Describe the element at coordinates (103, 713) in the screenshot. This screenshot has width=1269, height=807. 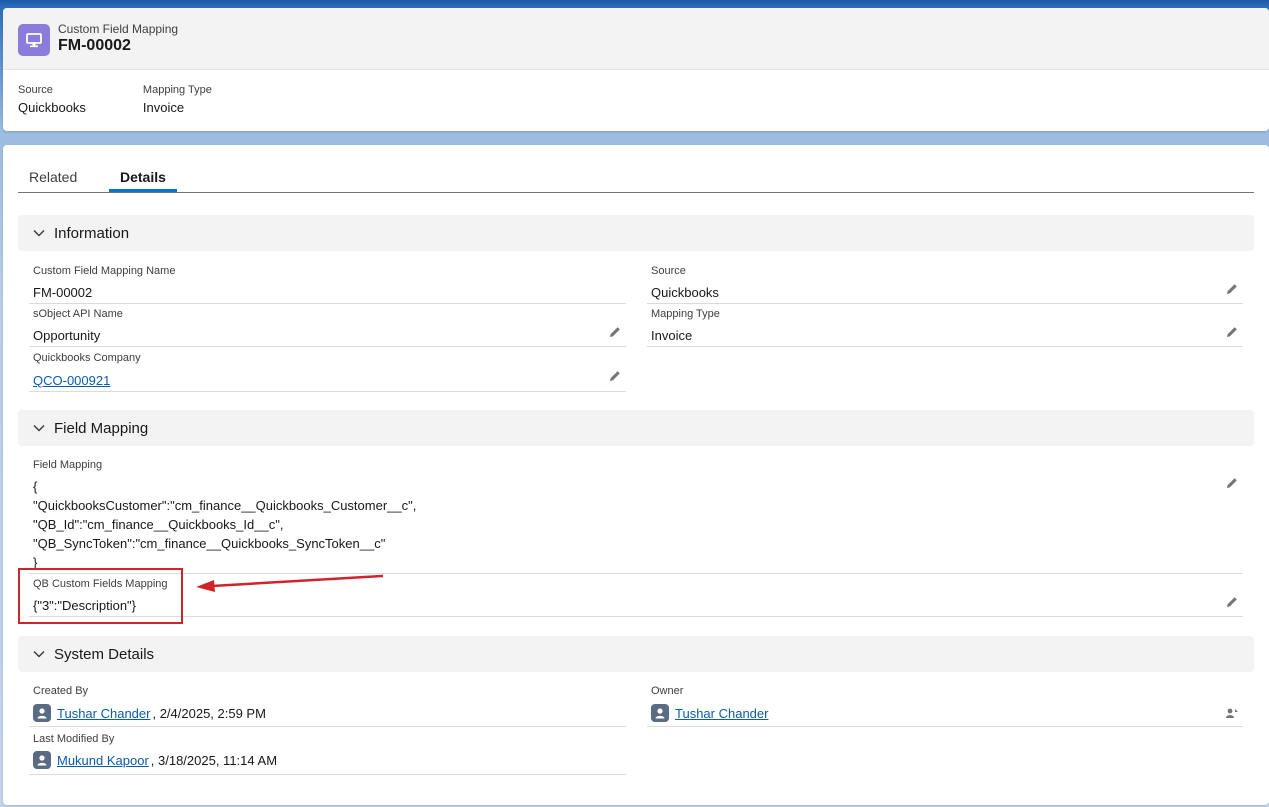
I see `created-by-user-link: Tushar Chander` at that location.